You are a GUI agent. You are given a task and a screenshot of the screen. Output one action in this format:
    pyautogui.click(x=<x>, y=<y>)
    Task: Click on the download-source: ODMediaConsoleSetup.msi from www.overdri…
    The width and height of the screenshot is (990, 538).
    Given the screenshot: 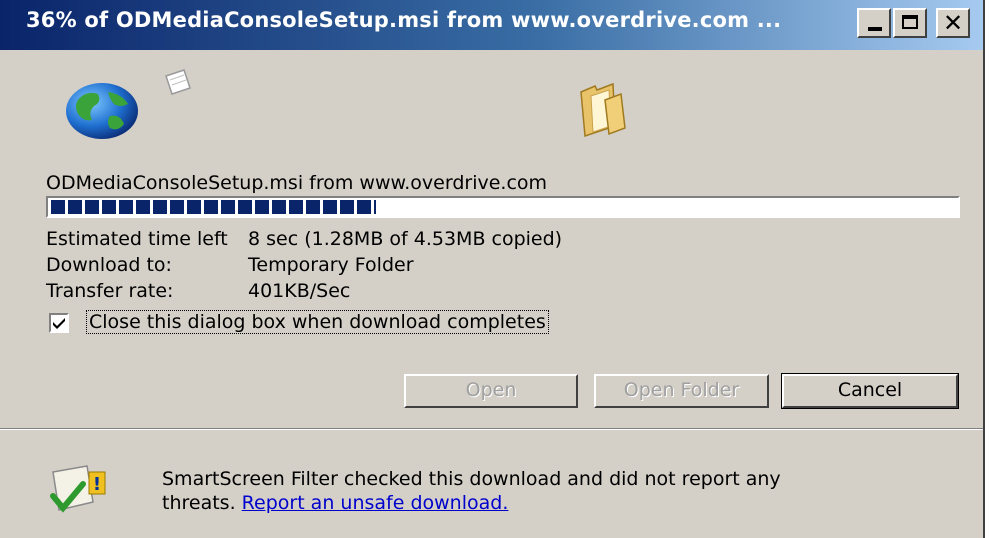 What is the action you would take?
    pyautogui.click(x=297, y=183)
    